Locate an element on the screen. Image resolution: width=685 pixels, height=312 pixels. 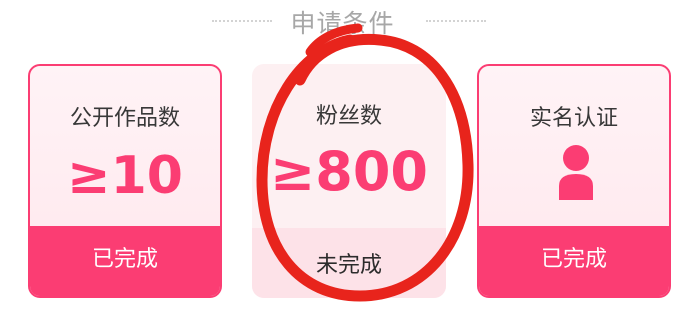
header-divider-right is located at coordinates (456, 21).